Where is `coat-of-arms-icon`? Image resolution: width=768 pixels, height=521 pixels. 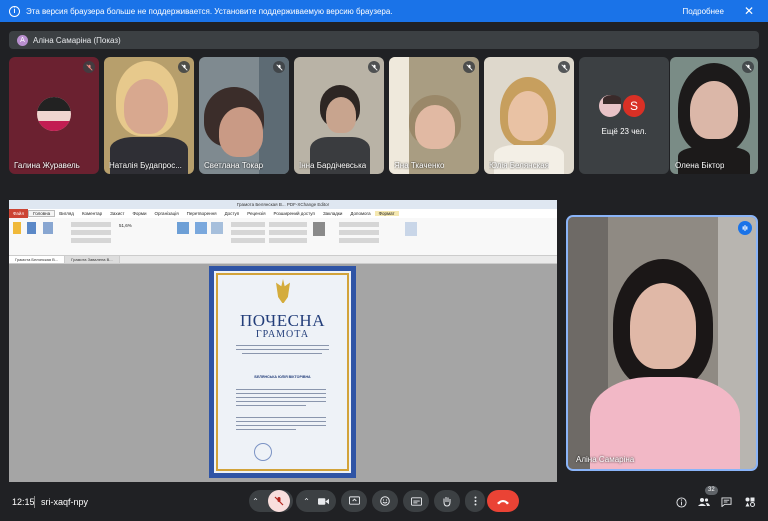 coat-of-arms-icon is located at coordinates (283, 291).